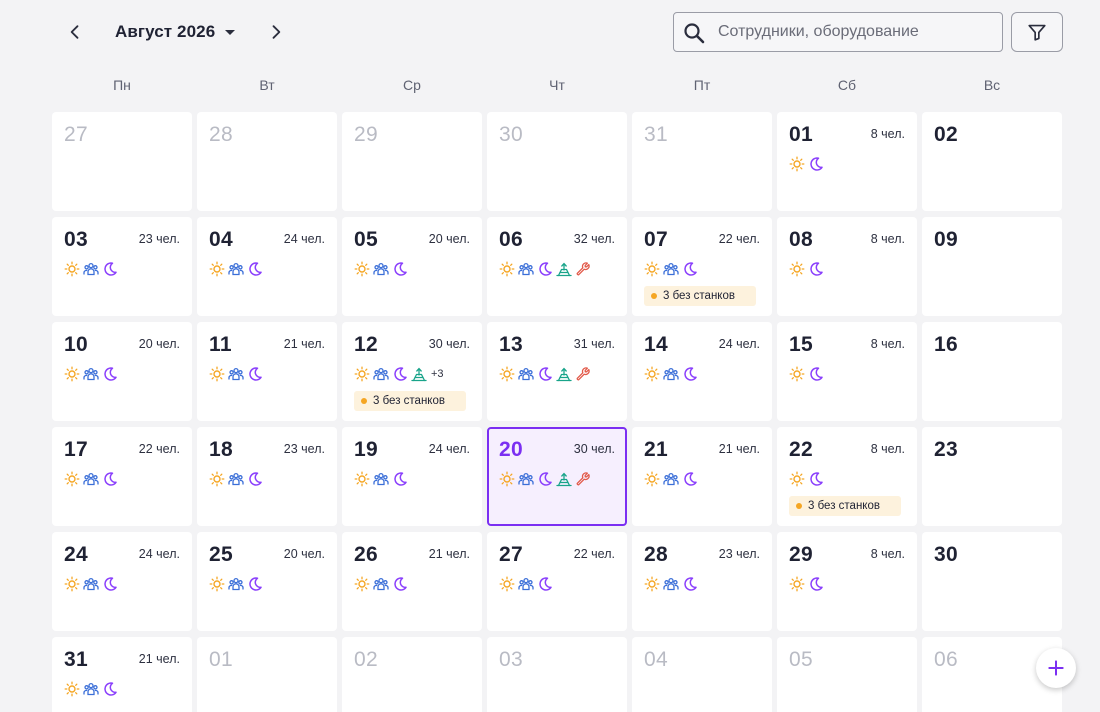 This screenshot has width=1100, height=712. I want to click on chevron-right-icon, so click(276, 32).